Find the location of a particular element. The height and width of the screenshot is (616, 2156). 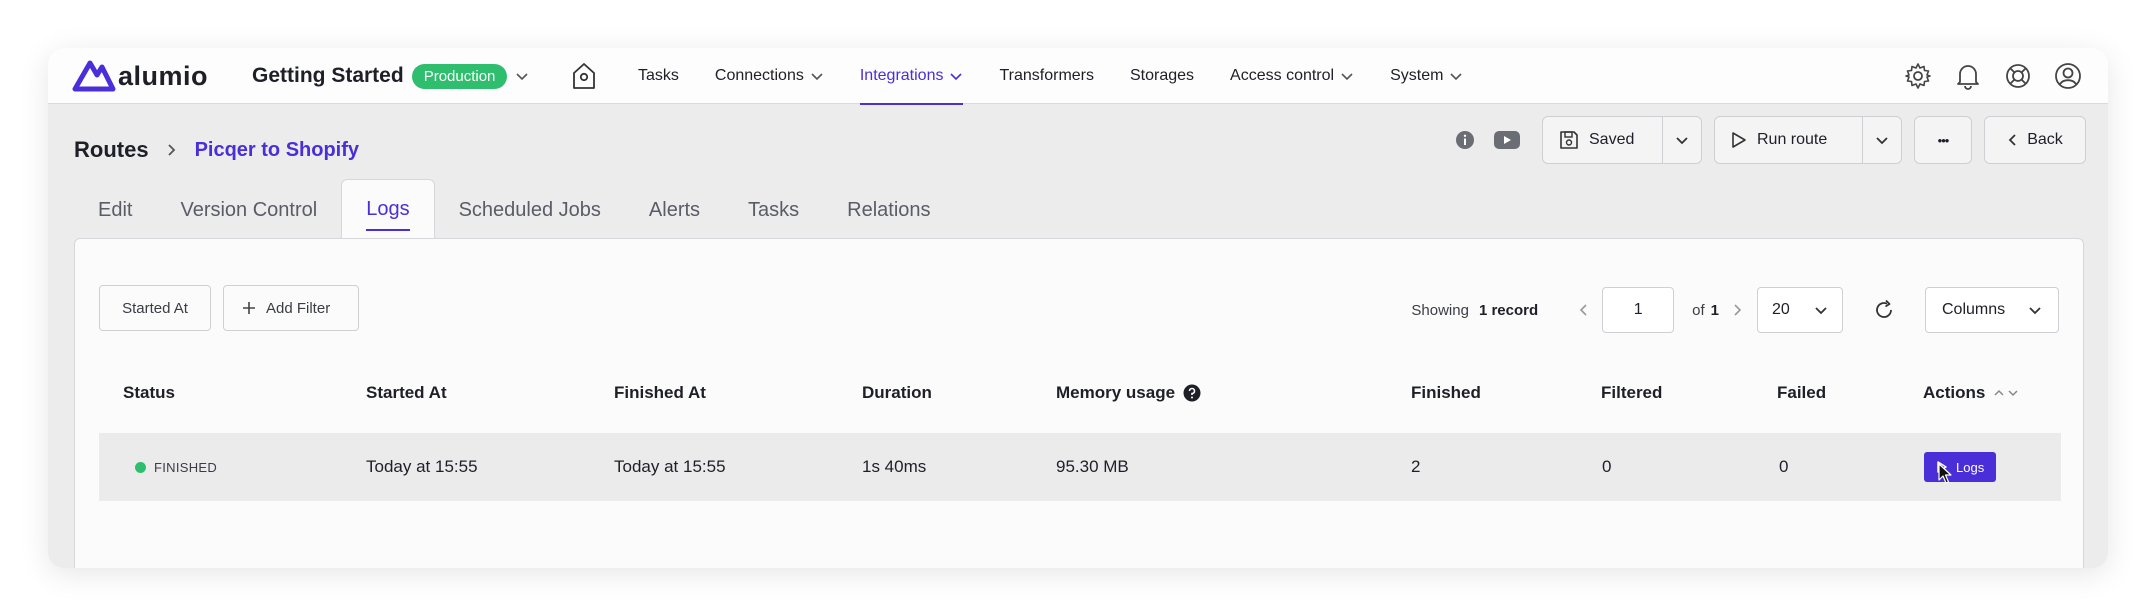

column-header-duration: Duration is located at coordinates (897, 393).